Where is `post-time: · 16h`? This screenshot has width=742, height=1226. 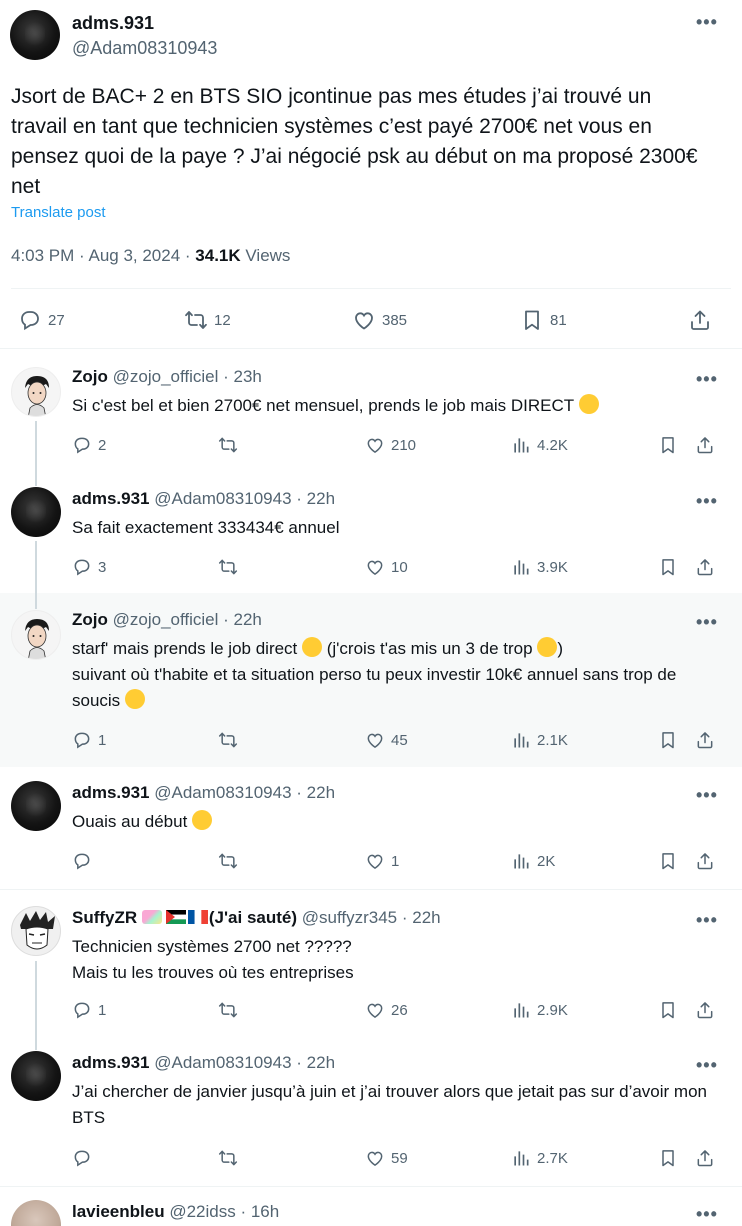 post-time: · 16h is located at coordinates (257, 1211).